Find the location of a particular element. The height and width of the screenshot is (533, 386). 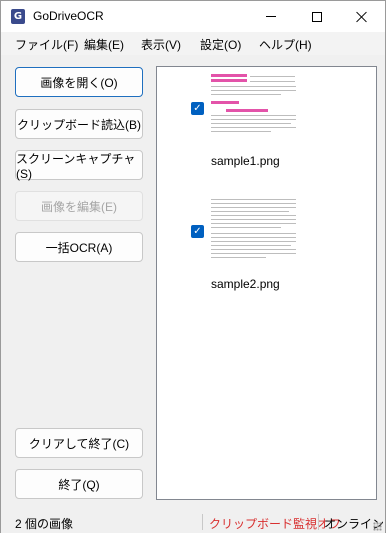

screen-capture-button: スクリーンキャプチャ(S) is located at coordinates (79, 165).